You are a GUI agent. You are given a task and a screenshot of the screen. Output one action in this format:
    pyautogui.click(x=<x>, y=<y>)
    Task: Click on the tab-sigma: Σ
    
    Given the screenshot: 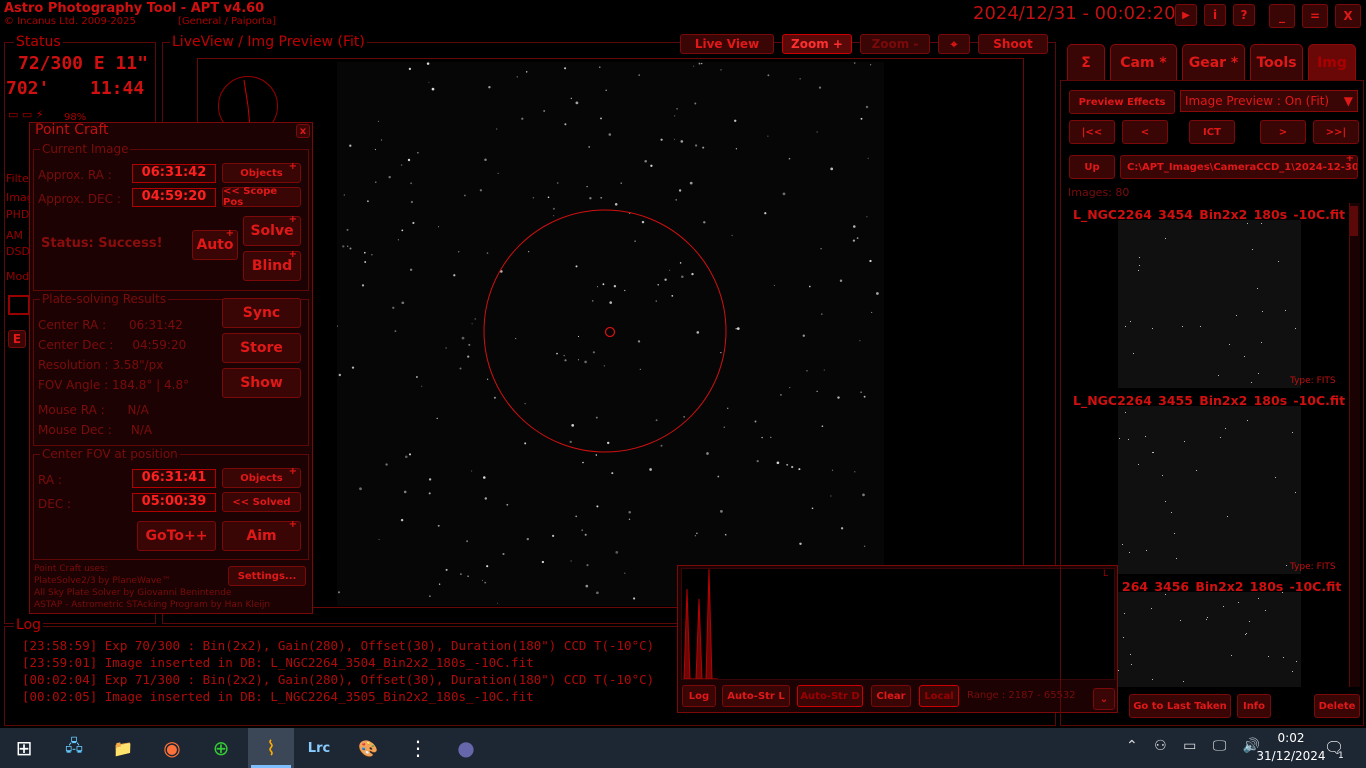 What is the action you would take?
    pyautogui.click(x=1086, y=62)
    